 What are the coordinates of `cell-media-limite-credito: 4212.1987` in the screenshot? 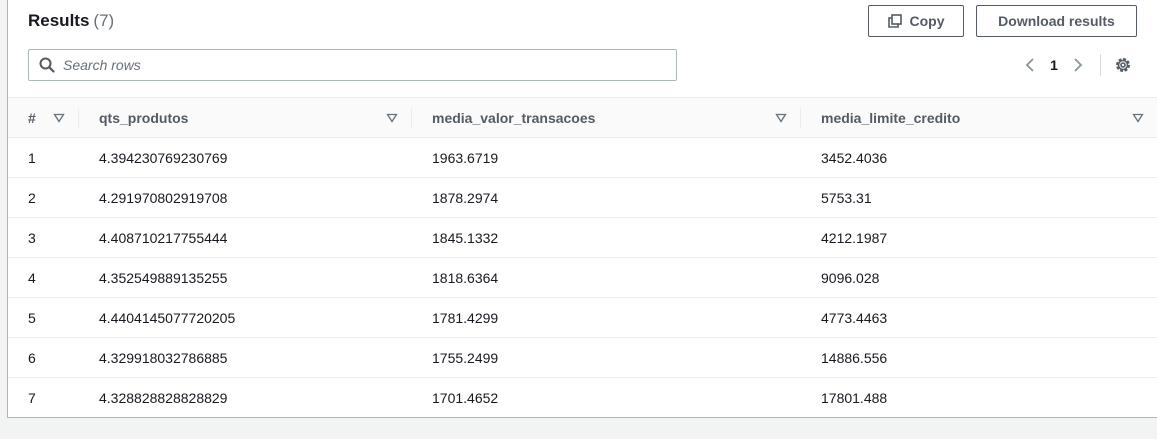 It's located at (979, 237).